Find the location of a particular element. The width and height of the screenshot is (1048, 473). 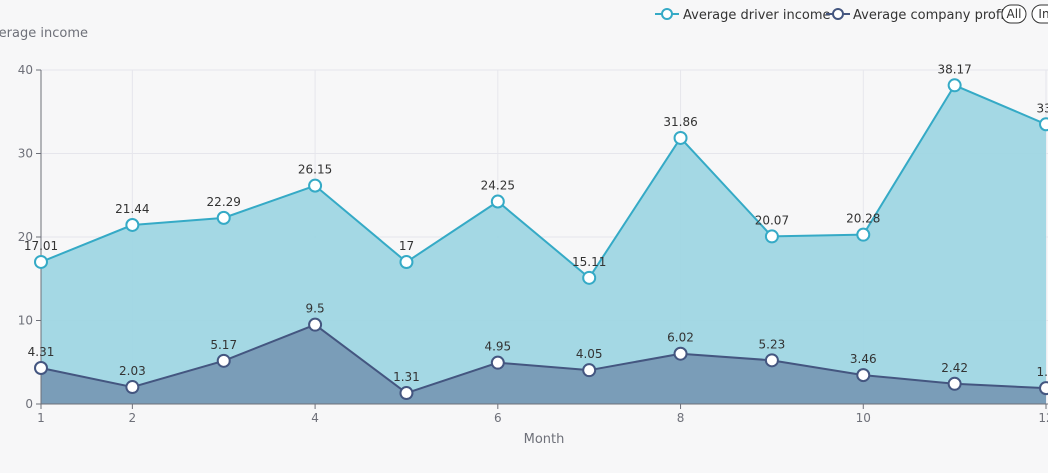

legend-item-label: Average company profit is located at coordinates (931, 15).